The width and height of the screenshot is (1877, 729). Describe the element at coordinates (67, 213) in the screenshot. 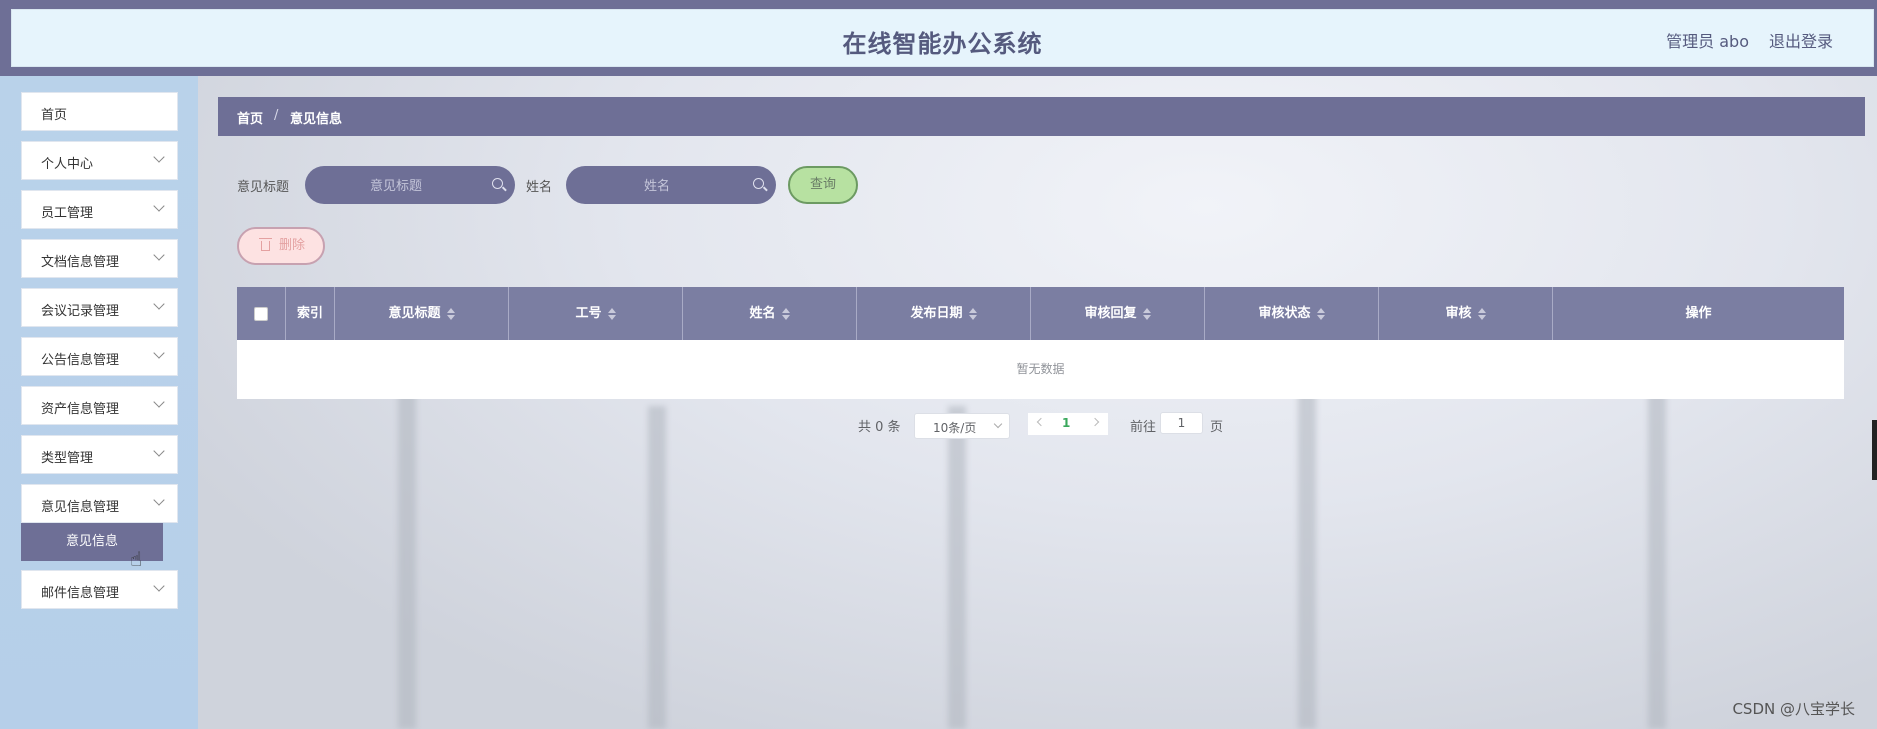

I see `sidebar-item-label: 员工管理` at that location.